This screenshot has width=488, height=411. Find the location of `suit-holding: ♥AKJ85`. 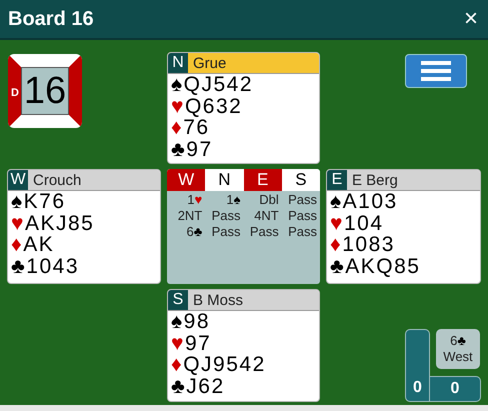

suit-holding: ♥AKJ85 is located at coordinates (53, 223).